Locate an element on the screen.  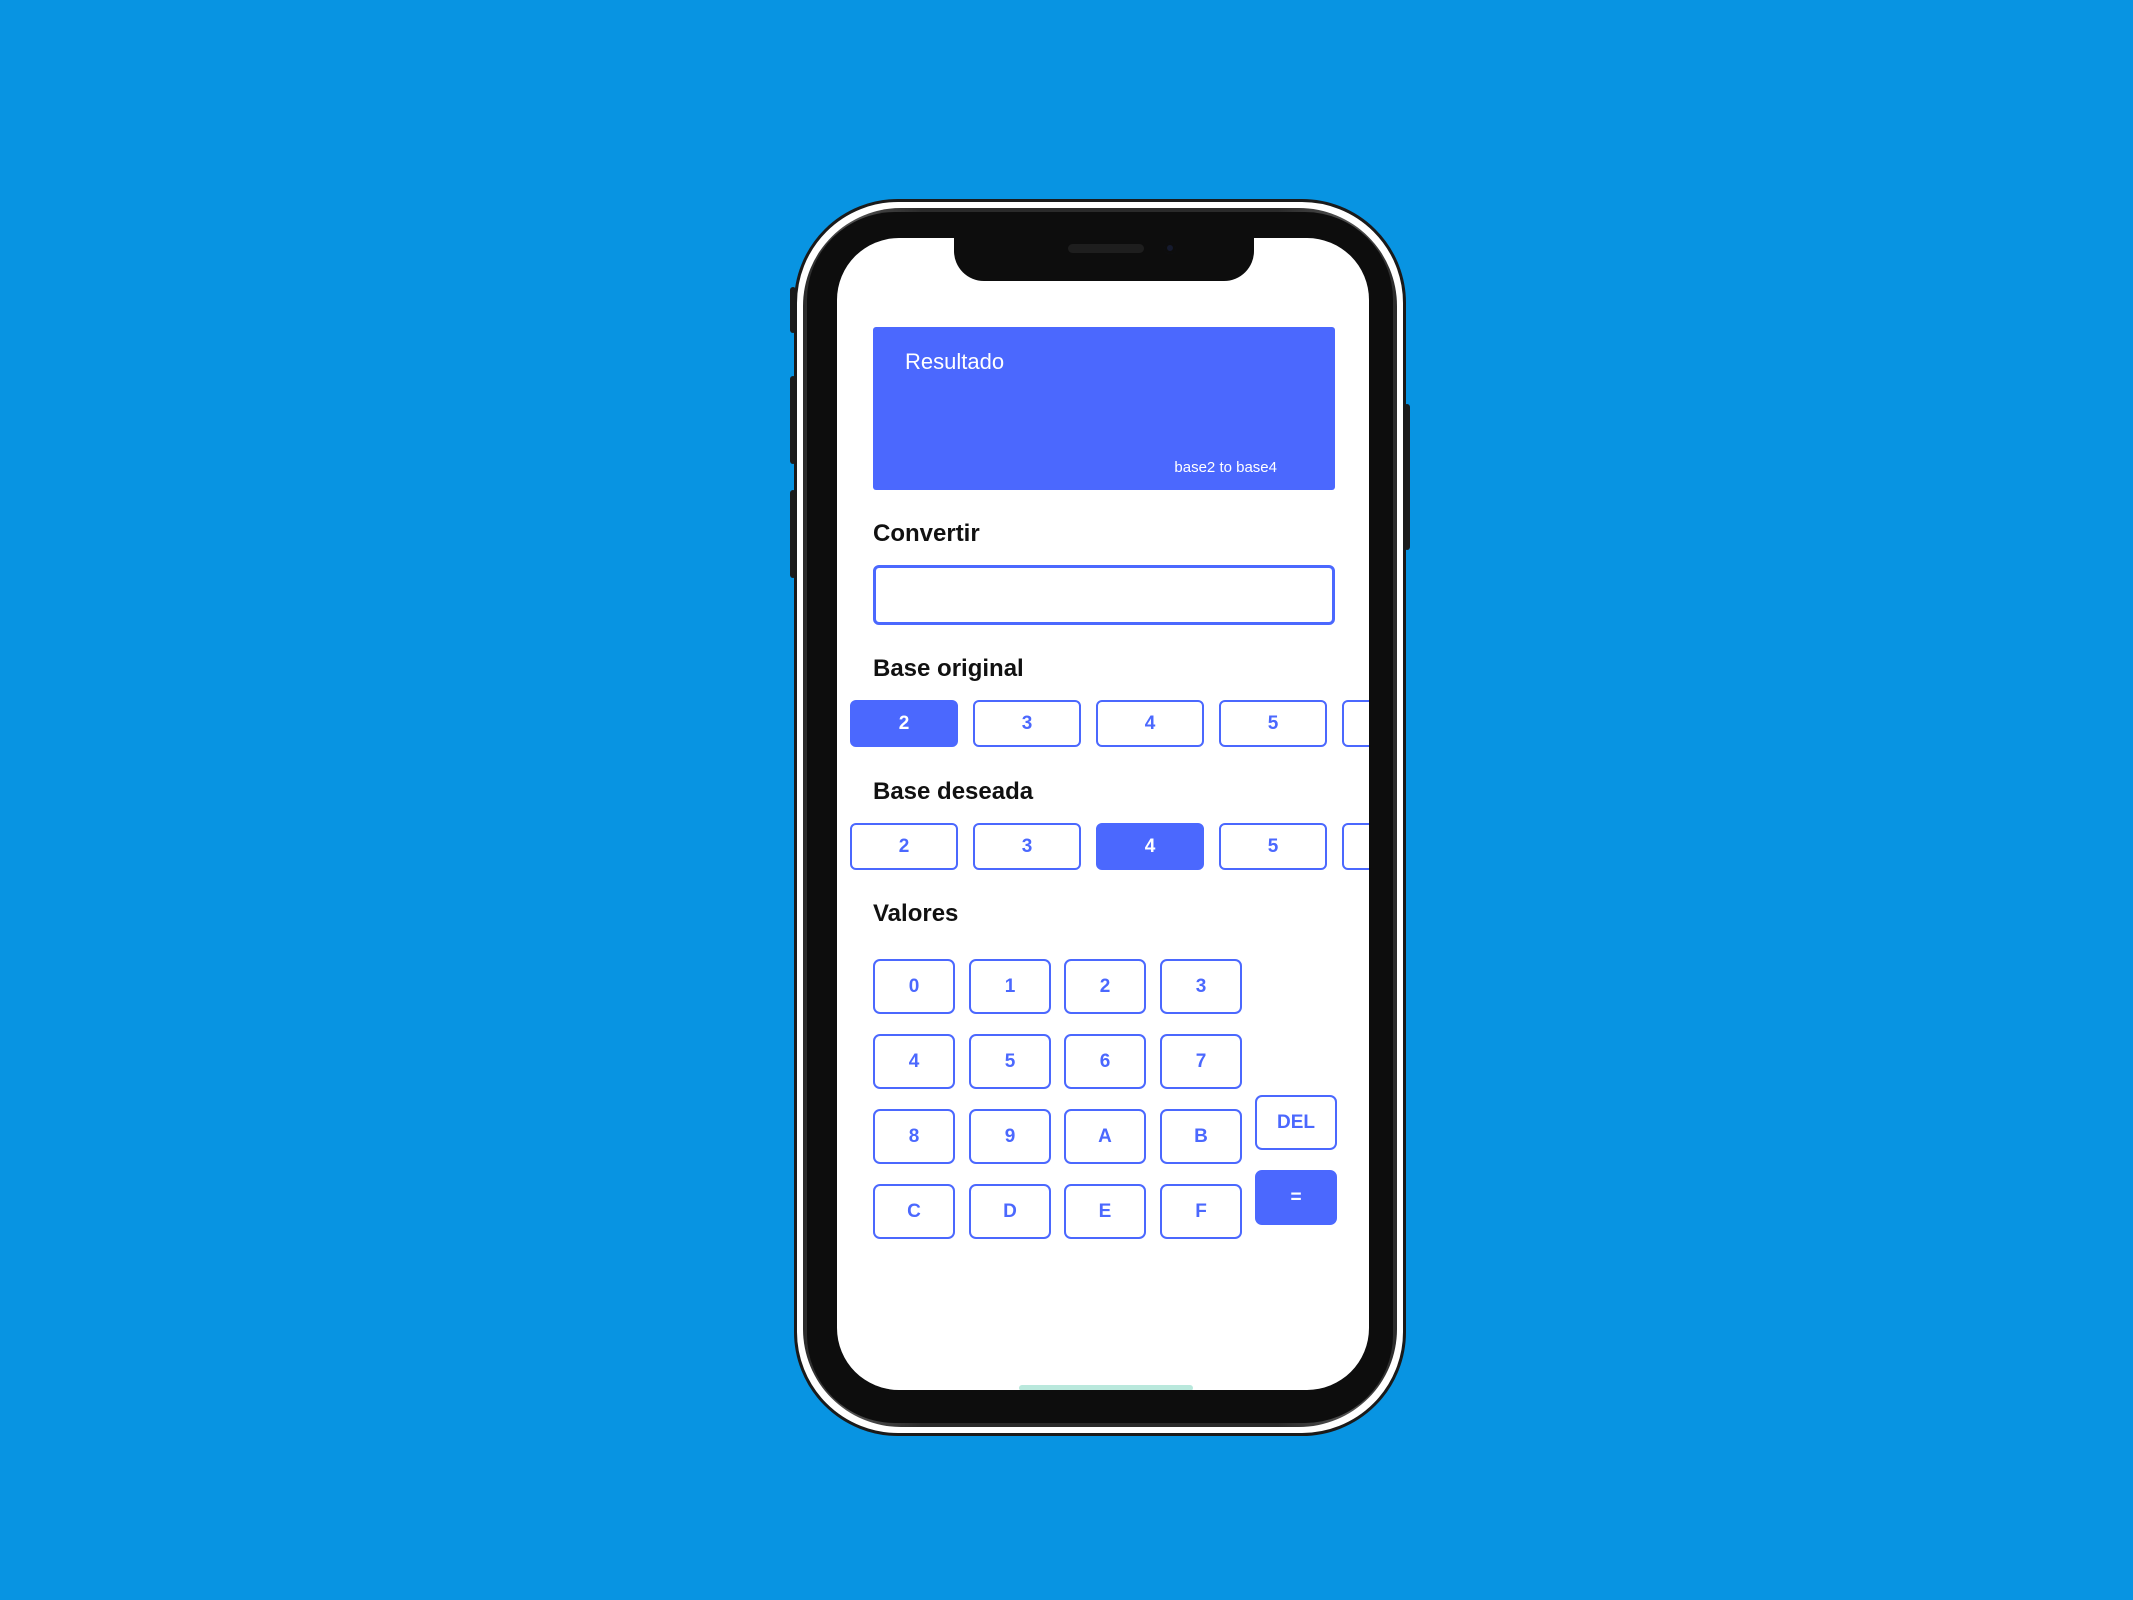
convert-label: Convertir is located at coordinates (926, 533).